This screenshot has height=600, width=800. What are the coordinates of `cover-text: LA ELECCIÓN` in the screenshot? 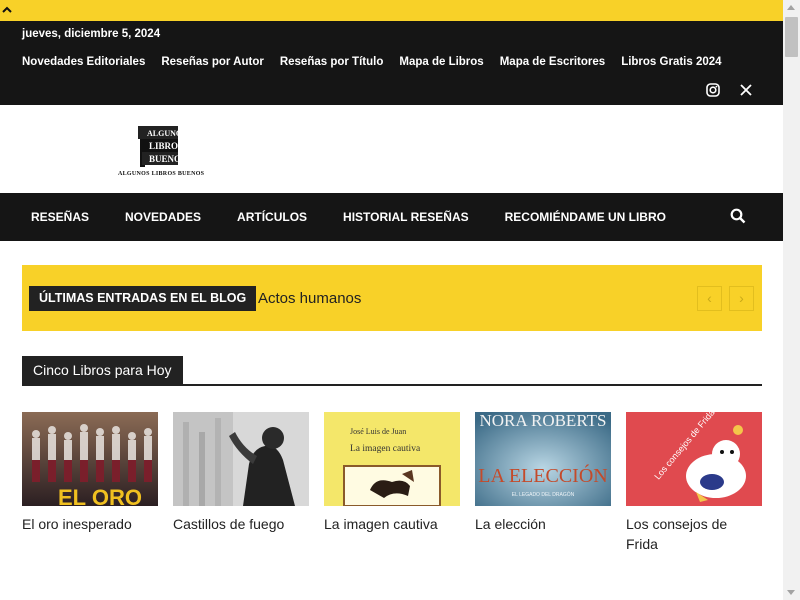 It's located at (542, 475).